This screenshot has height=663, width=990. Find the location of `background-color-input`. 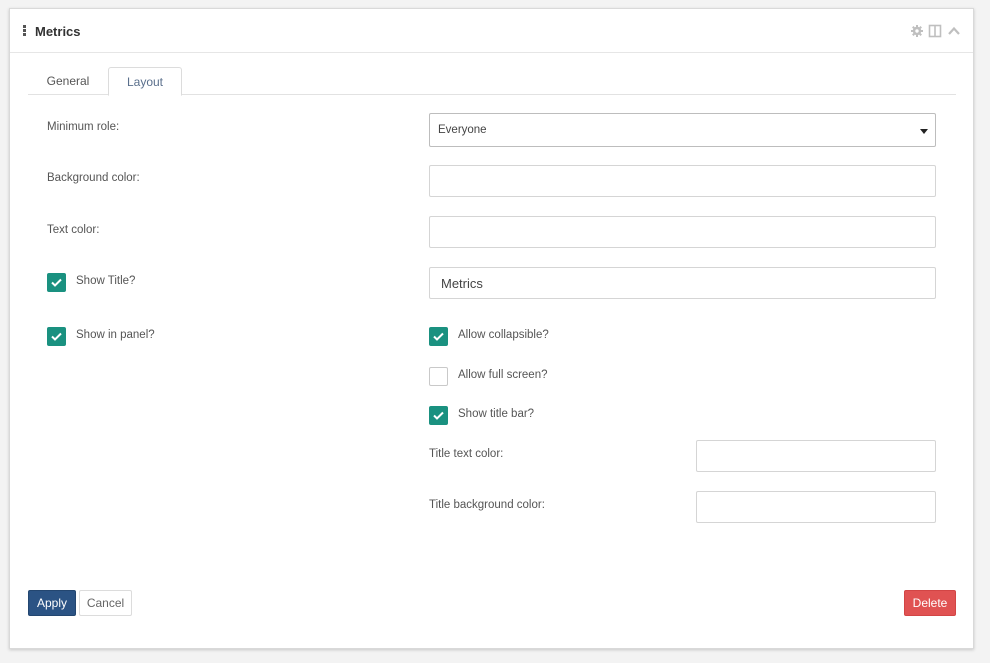

background-color-input is located at coordinates (682, 181).